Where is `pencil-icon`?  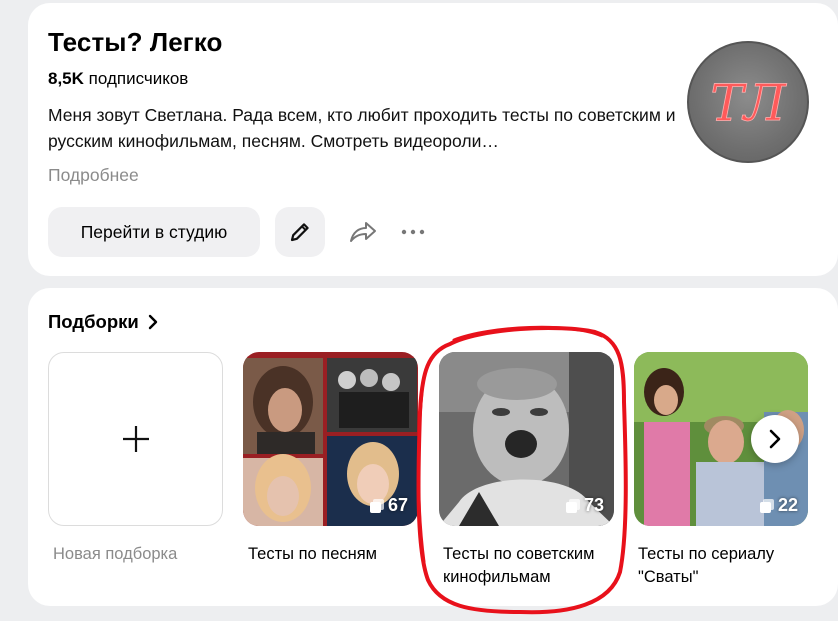
pencil-icon is located at coordinates (299, 232).